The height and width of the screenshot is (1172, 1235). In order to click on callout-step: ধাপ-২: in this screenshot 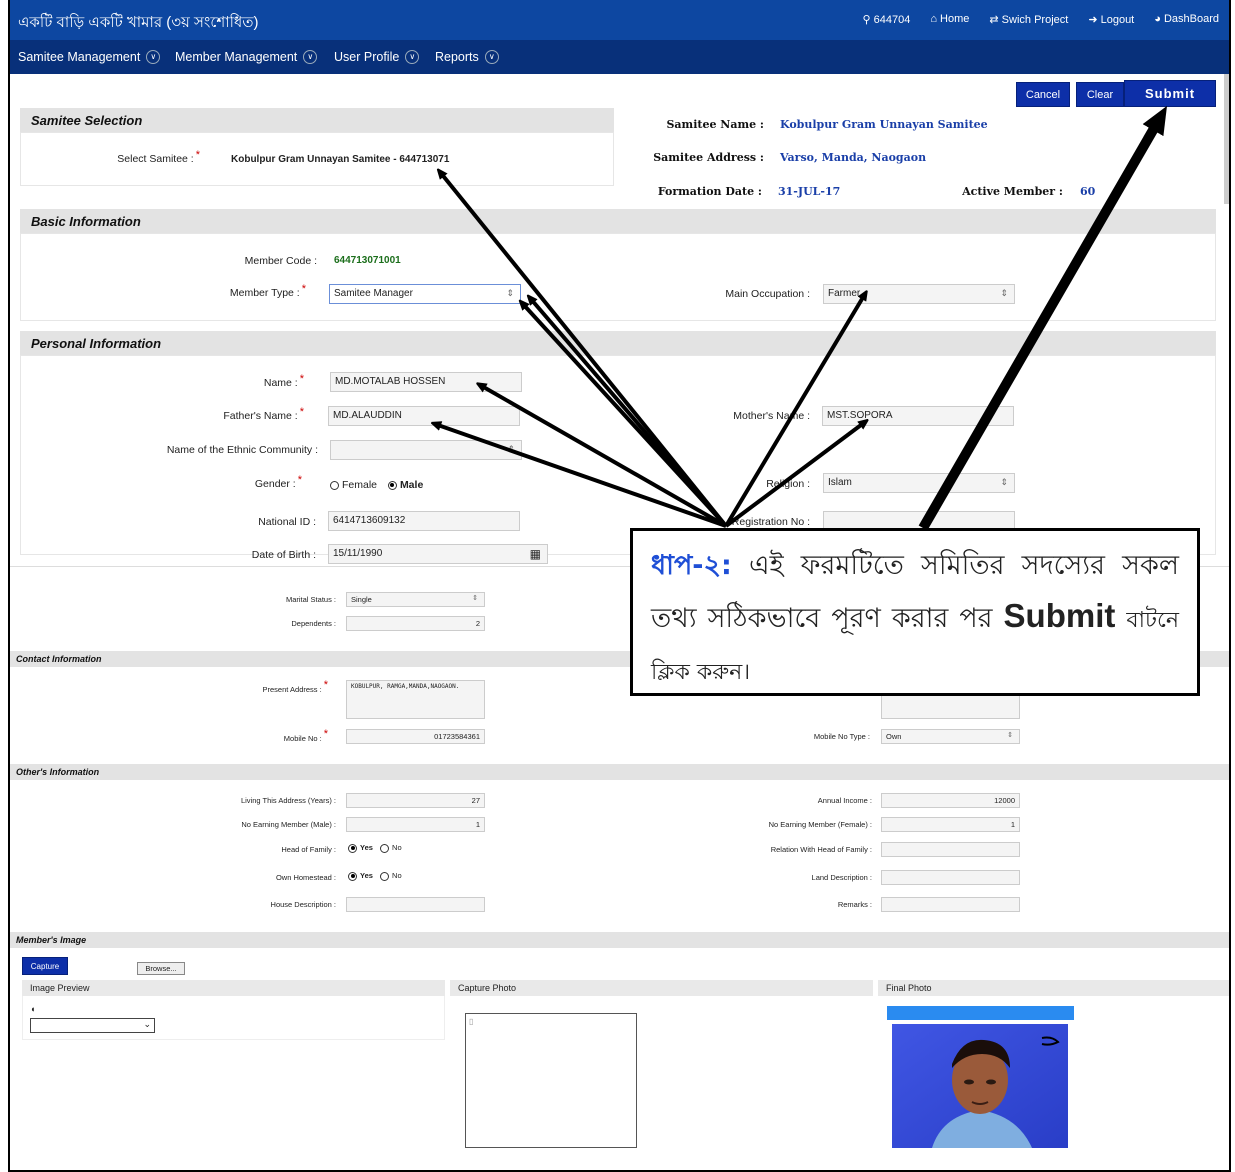, I will do `click(691, 565)`.